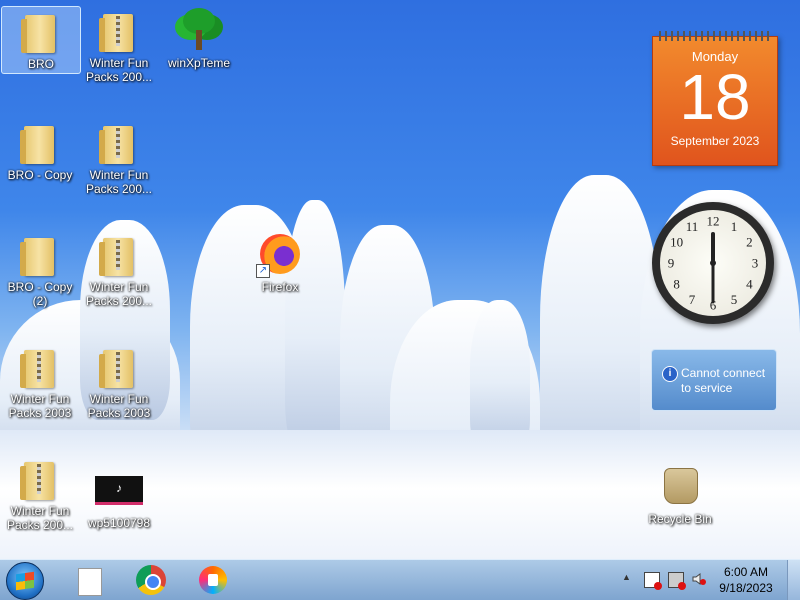 Image resolution: width=800 pixels, height=600 pixels. I want to click on desktop-icon-winter-fun-packs-2003-b: Winter Fun Packs 2003, so click(119, 381).